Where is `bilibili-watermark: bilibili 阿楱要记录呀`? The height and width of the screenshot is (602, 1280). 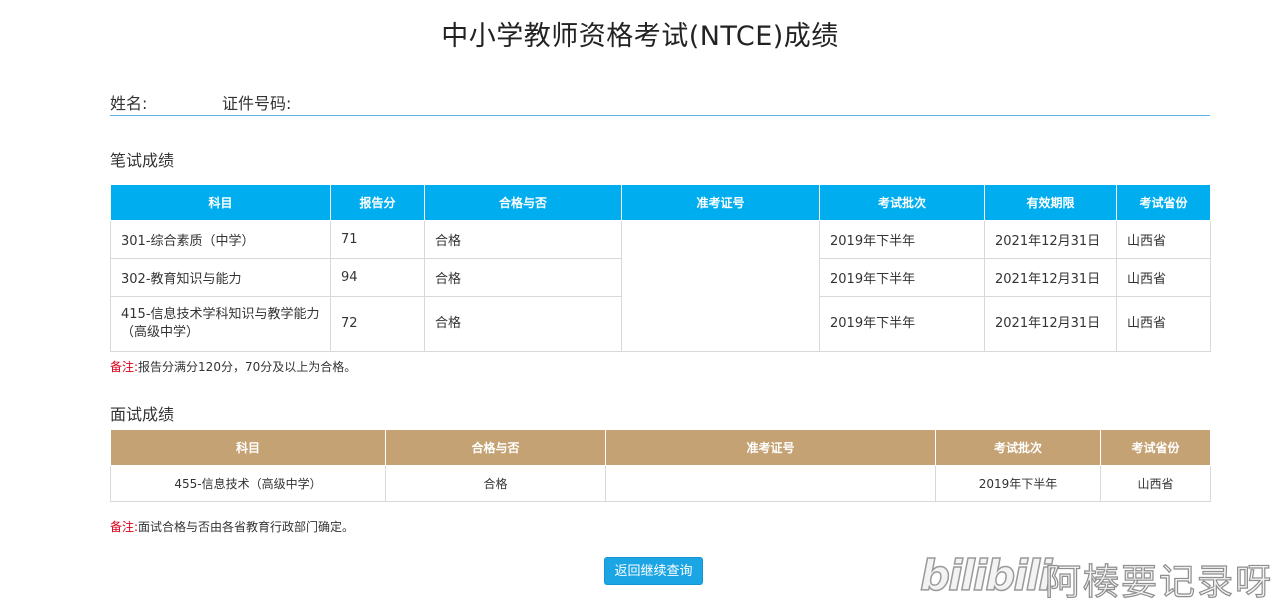
bilibili-watermark: bilibili 阿楱要记录呀 is located at coordinates (1098, 574).